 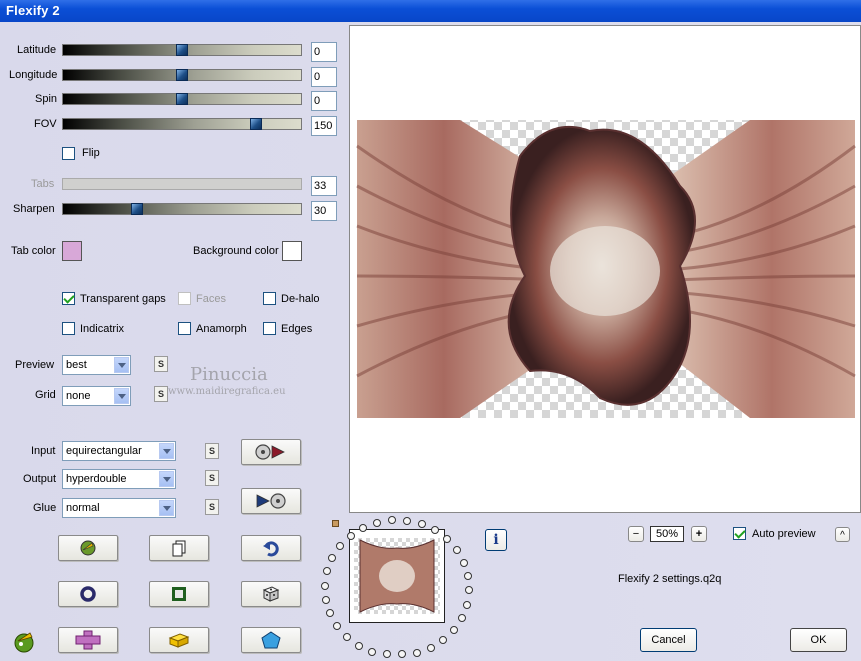 I want to click on collapse-button: ^, so click(x=842, y=534).